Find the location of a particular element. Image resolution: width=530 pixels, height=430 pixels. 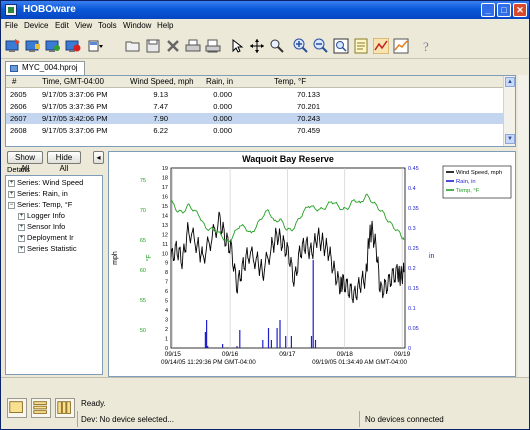

tree-item-label: Series: Wind Speed is located at coordinates (50, 182).